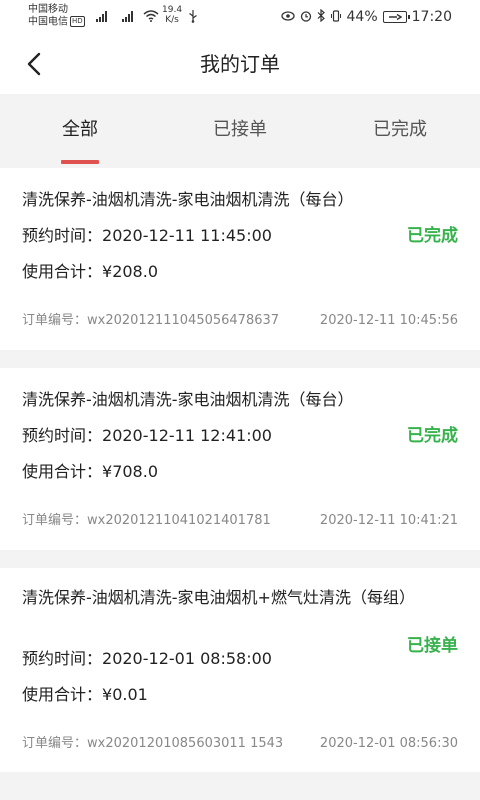 The width and height of the screenshot is (480, 800). Describe the element at coordinates (287, 17) in the screenshot. I see `eye-icon` at that location.